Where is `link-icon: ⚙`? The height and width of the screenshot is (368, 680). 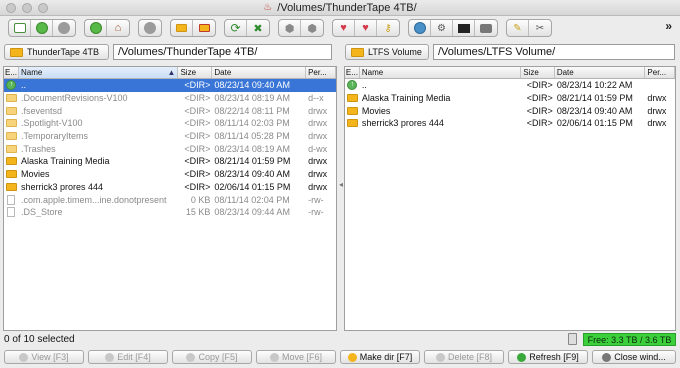 link-icon: ⚙ is located at coordinates (442, 28).